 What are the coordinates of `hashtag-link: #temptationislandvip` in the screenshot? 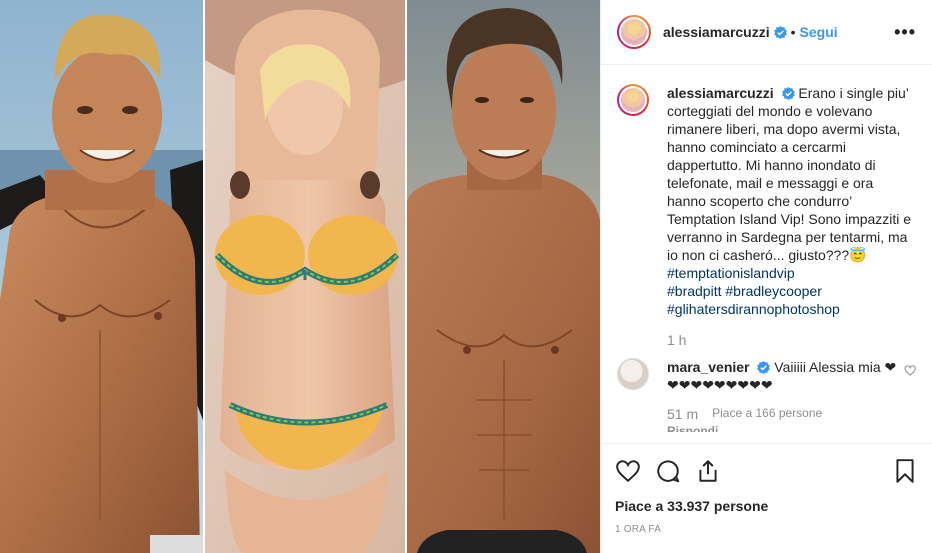 It's located at (791, 273).